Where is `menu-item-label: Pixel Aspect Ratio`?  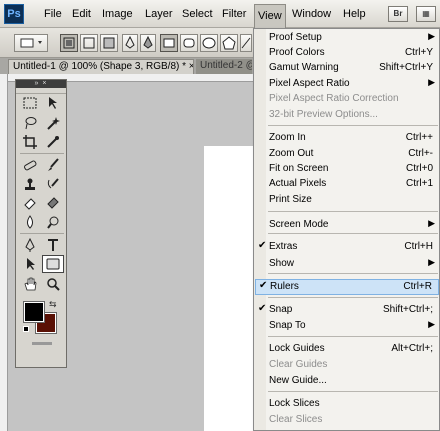 menu-item-label: Pixel Aspect Ratio is located at coordinates (309, 83).